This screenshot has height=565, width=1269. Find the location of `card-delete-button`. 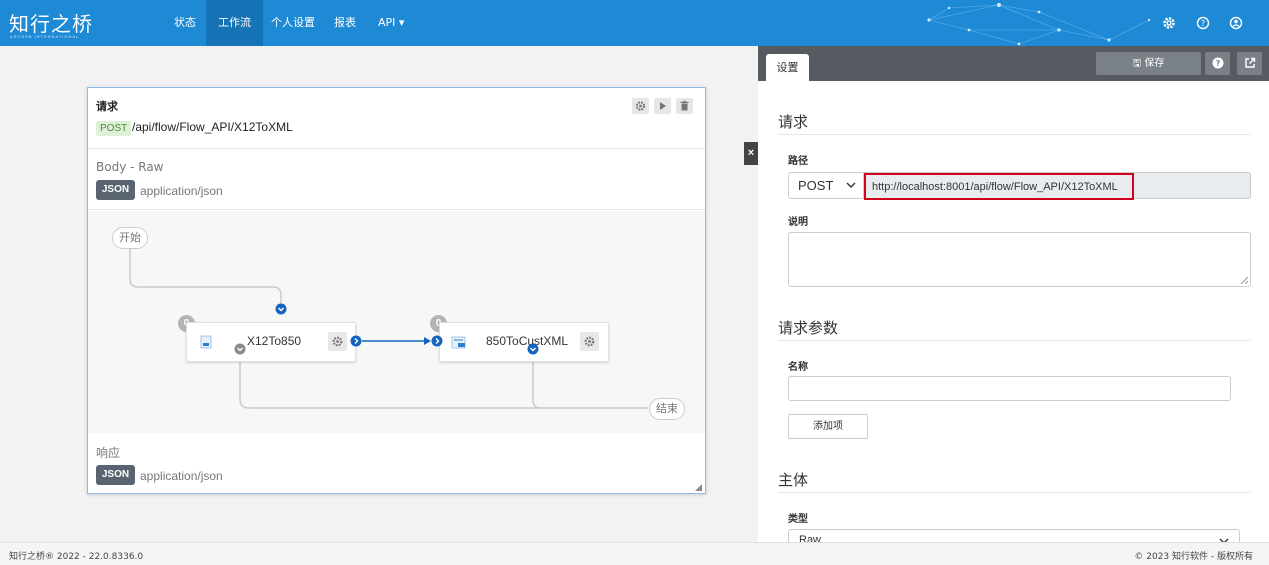

card-delete-button is located at coordinates (684, 106).